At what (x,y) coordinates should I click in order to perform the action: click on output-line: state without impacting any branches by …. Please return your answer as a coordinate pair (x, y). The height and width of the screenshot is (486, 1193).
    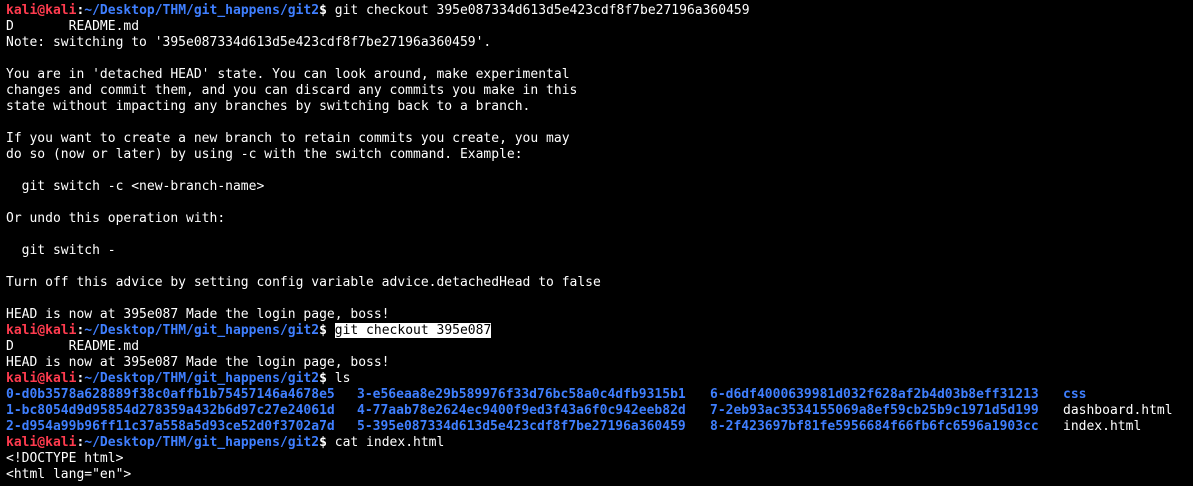
    Looking at the image, I should click on (268, 106).